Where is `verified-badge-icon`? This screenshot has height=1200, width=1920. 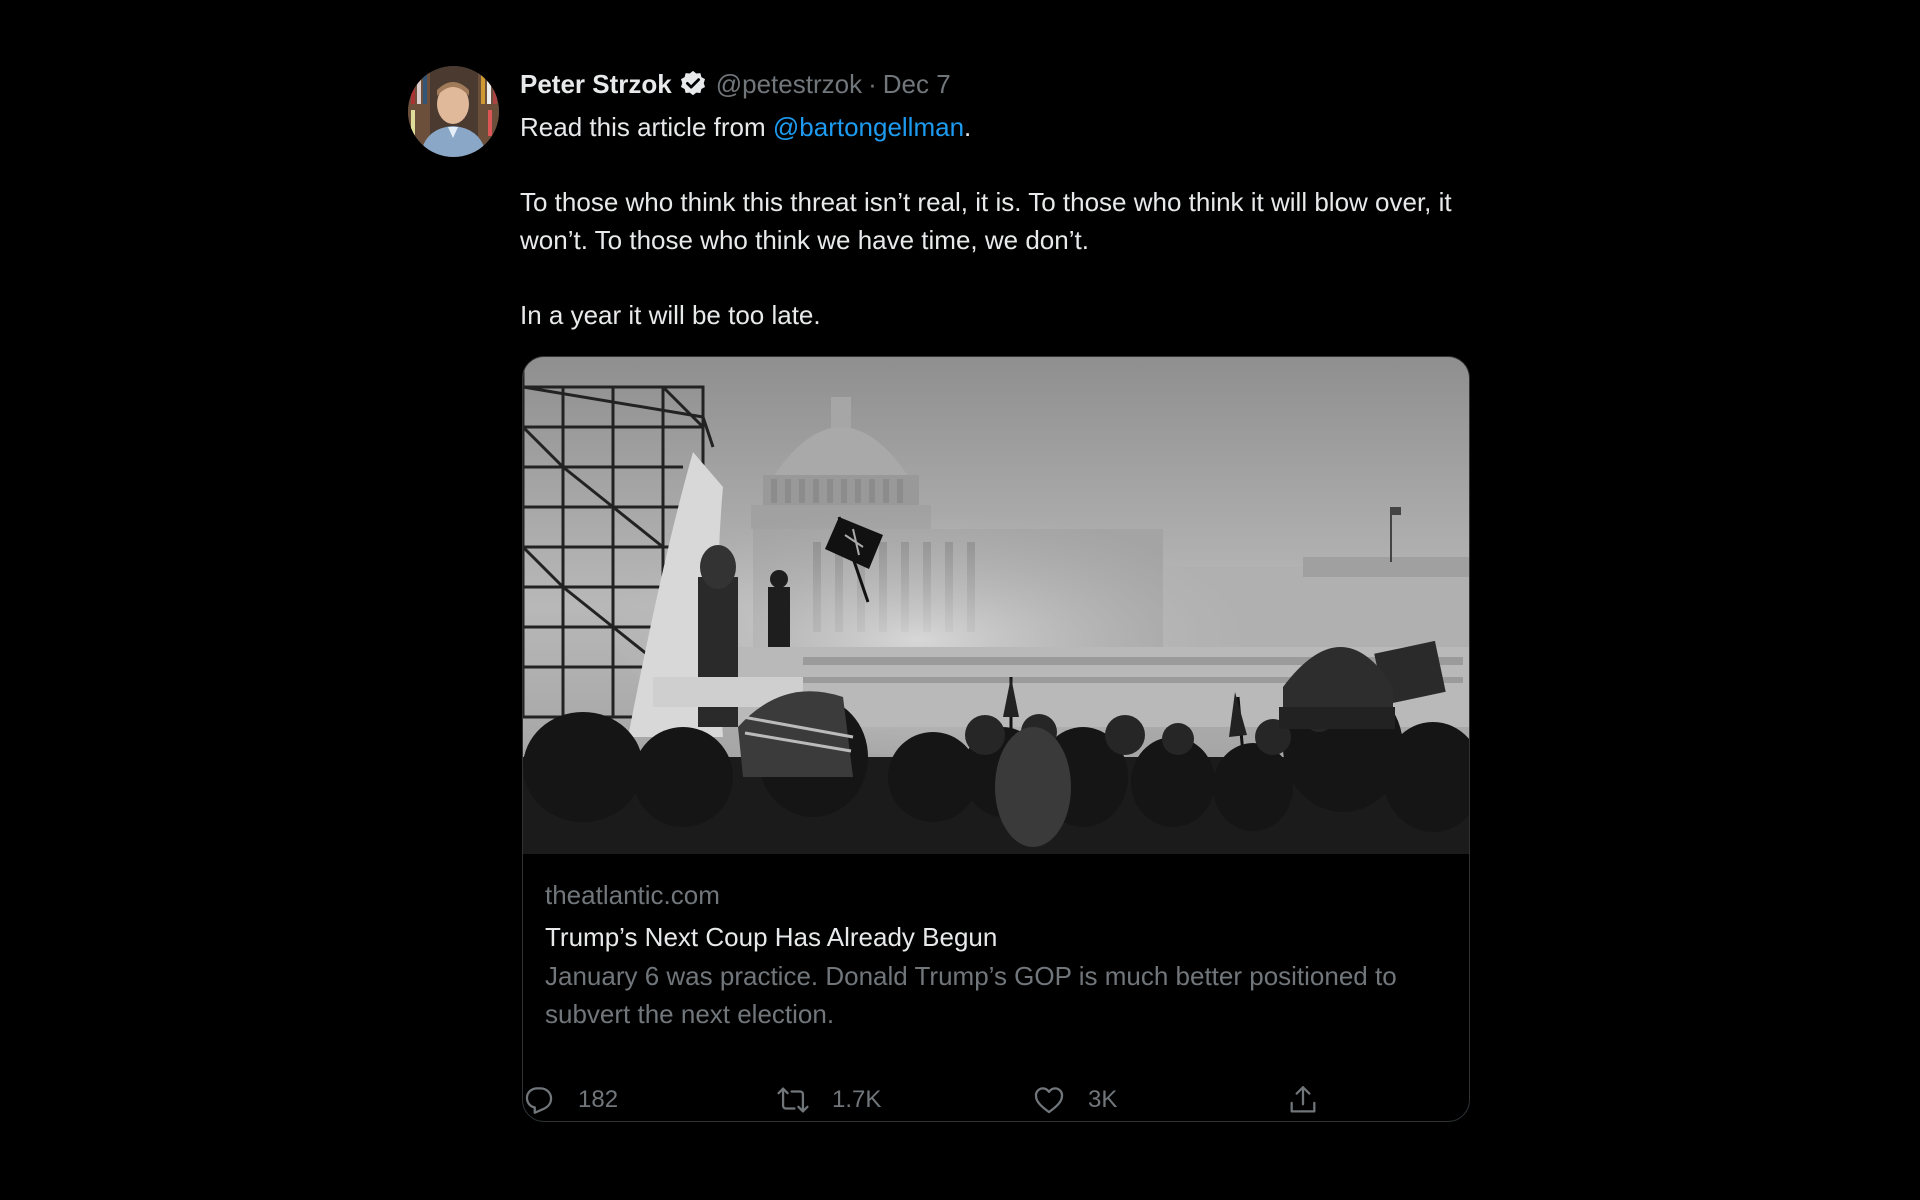
verified-badge-icon is located at coordinates (693, 84).